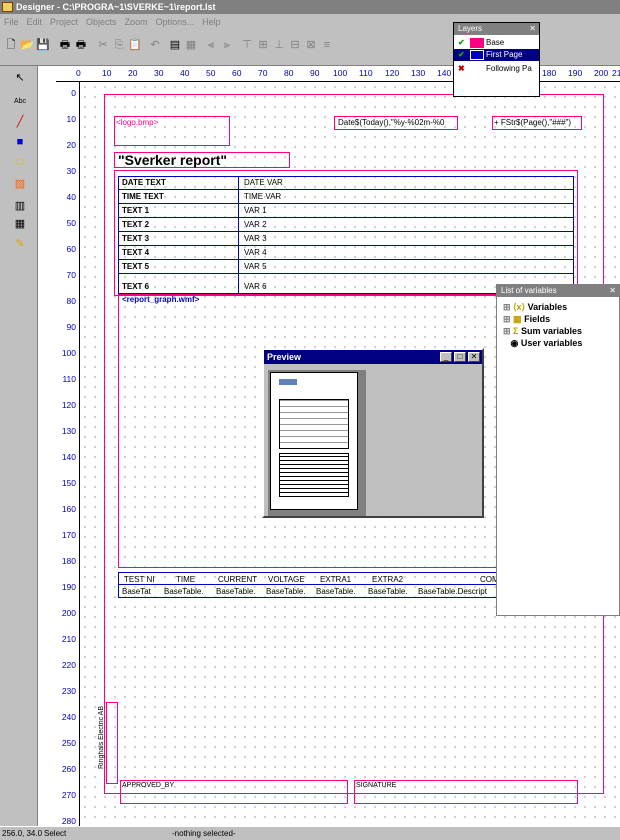 This screenshot has width=620, height=840. Describe the element at coordinates (461, 54) in the screenshot. I see `check-icon: ✔` at that location.